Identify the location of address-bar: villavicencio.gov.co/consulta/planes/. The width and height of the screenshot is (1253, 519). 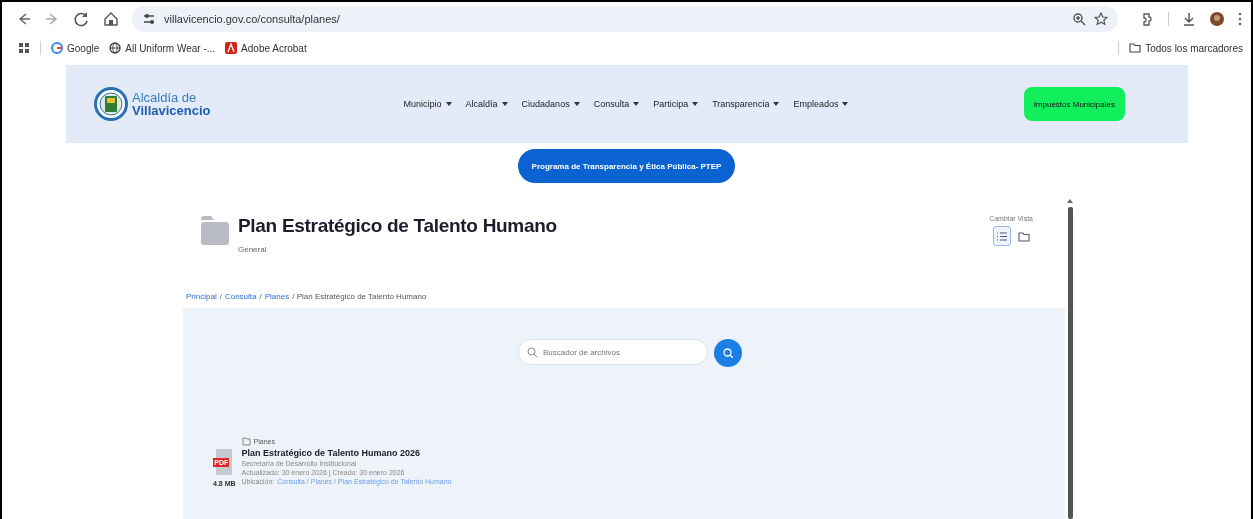
(625, 19).